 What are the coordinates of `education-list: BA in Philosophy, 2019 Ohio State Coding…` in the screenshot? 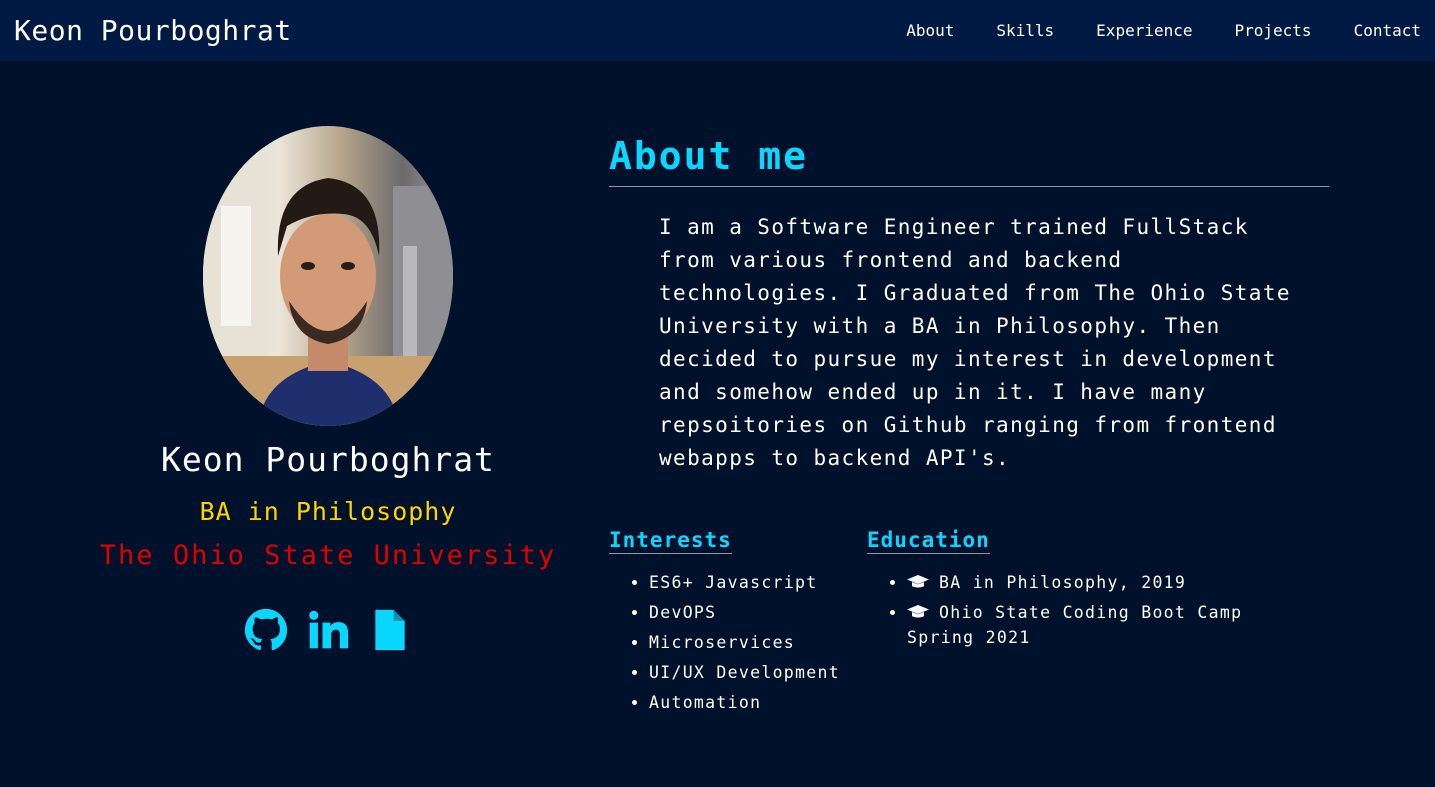 It's located at (1077, 610).